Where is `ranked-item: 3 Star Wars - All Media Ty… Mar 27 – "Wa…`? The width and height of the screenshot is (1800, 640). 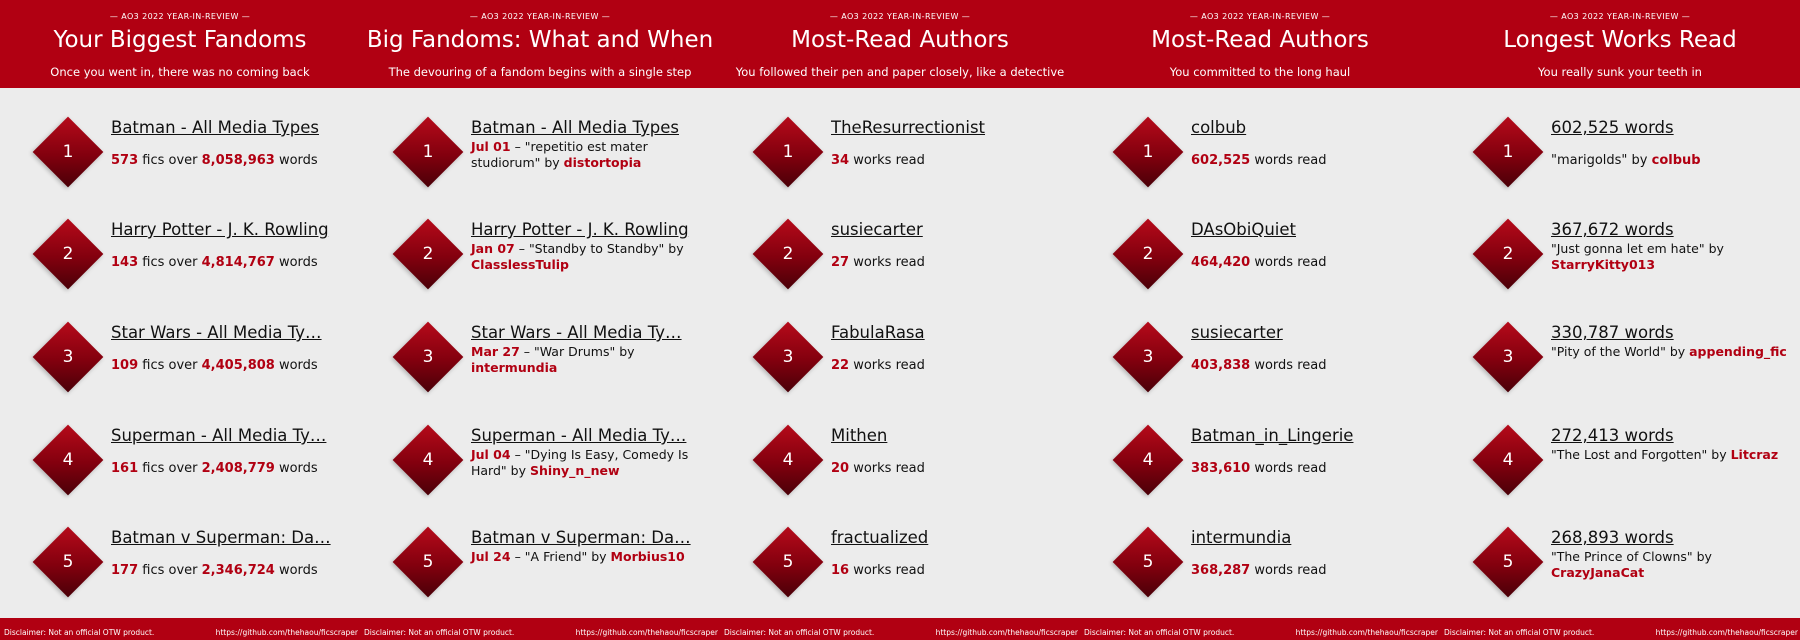
ranked-item: 3 Star Wars - All Media Ty… Mar 27 – "Wa… is located at coordinates (540, 362).